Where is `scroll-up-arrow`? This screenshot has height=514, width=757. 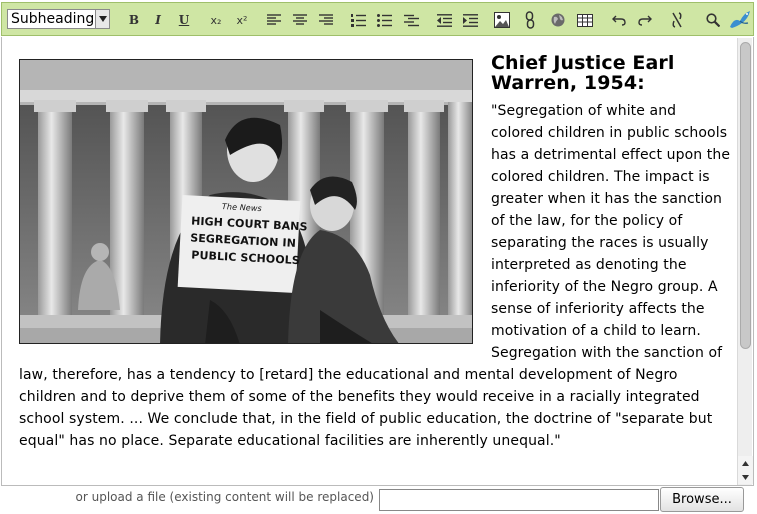 scroll-up-arrow is located at coordinates (745, 463).